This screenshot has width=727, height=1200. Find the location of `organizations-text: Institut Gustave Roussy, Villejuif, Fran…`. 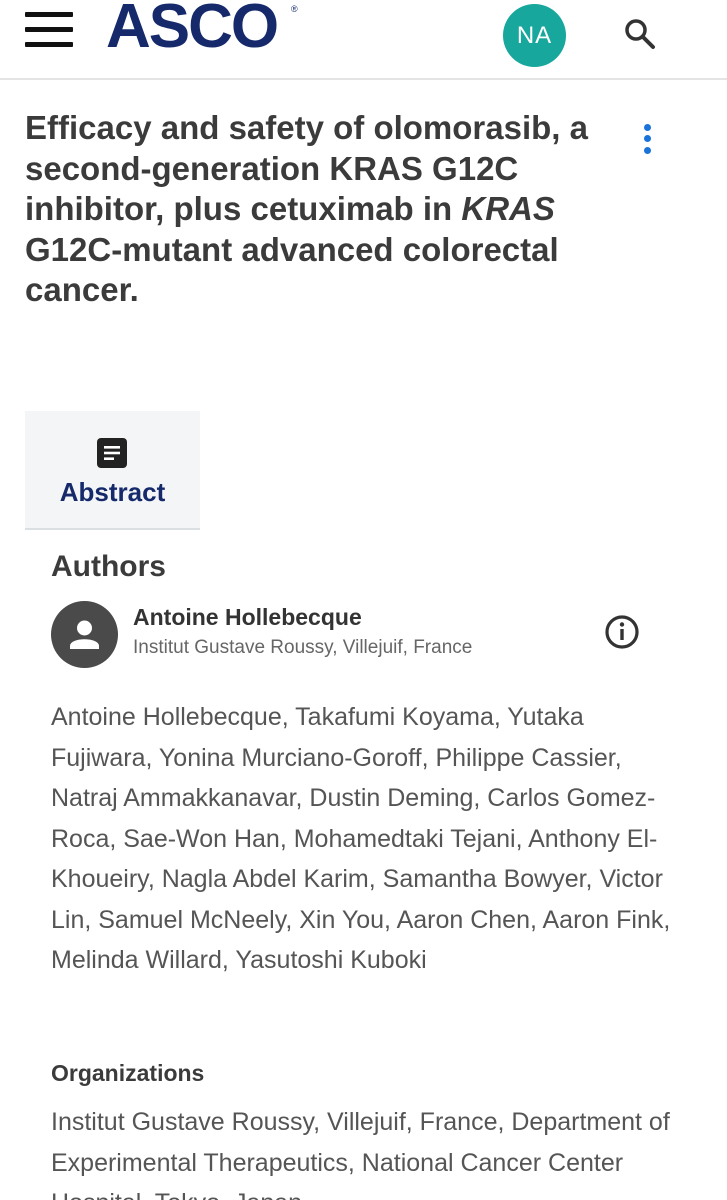

organizations-text: Institut Gustave Roussy, Villejuif, Fran… is located at coordinates (360, 1154).